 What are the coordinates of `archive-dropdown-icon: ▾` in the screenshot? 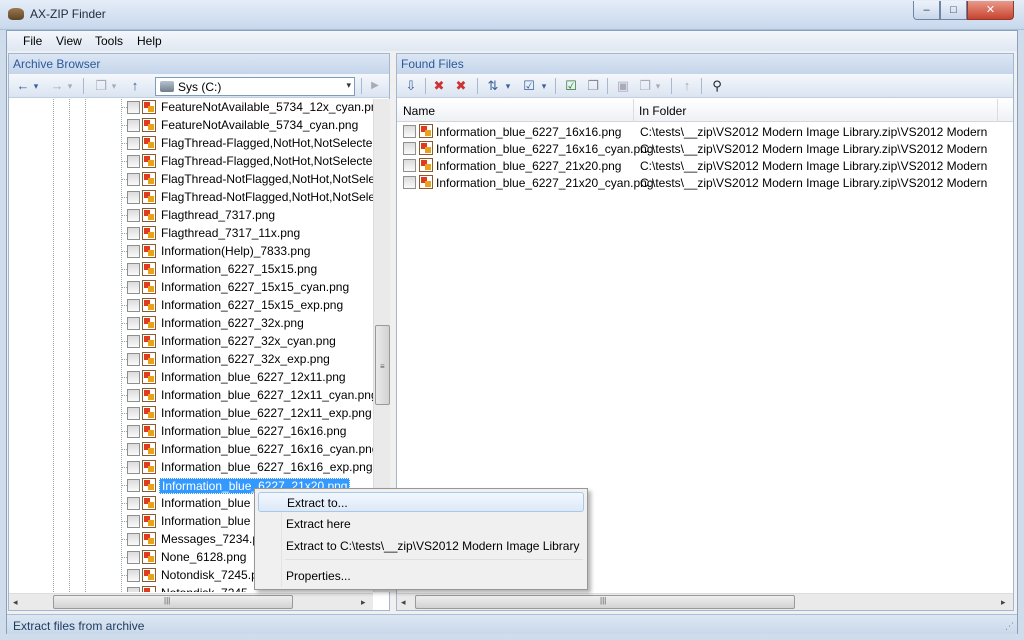 It's located at (114, 86).